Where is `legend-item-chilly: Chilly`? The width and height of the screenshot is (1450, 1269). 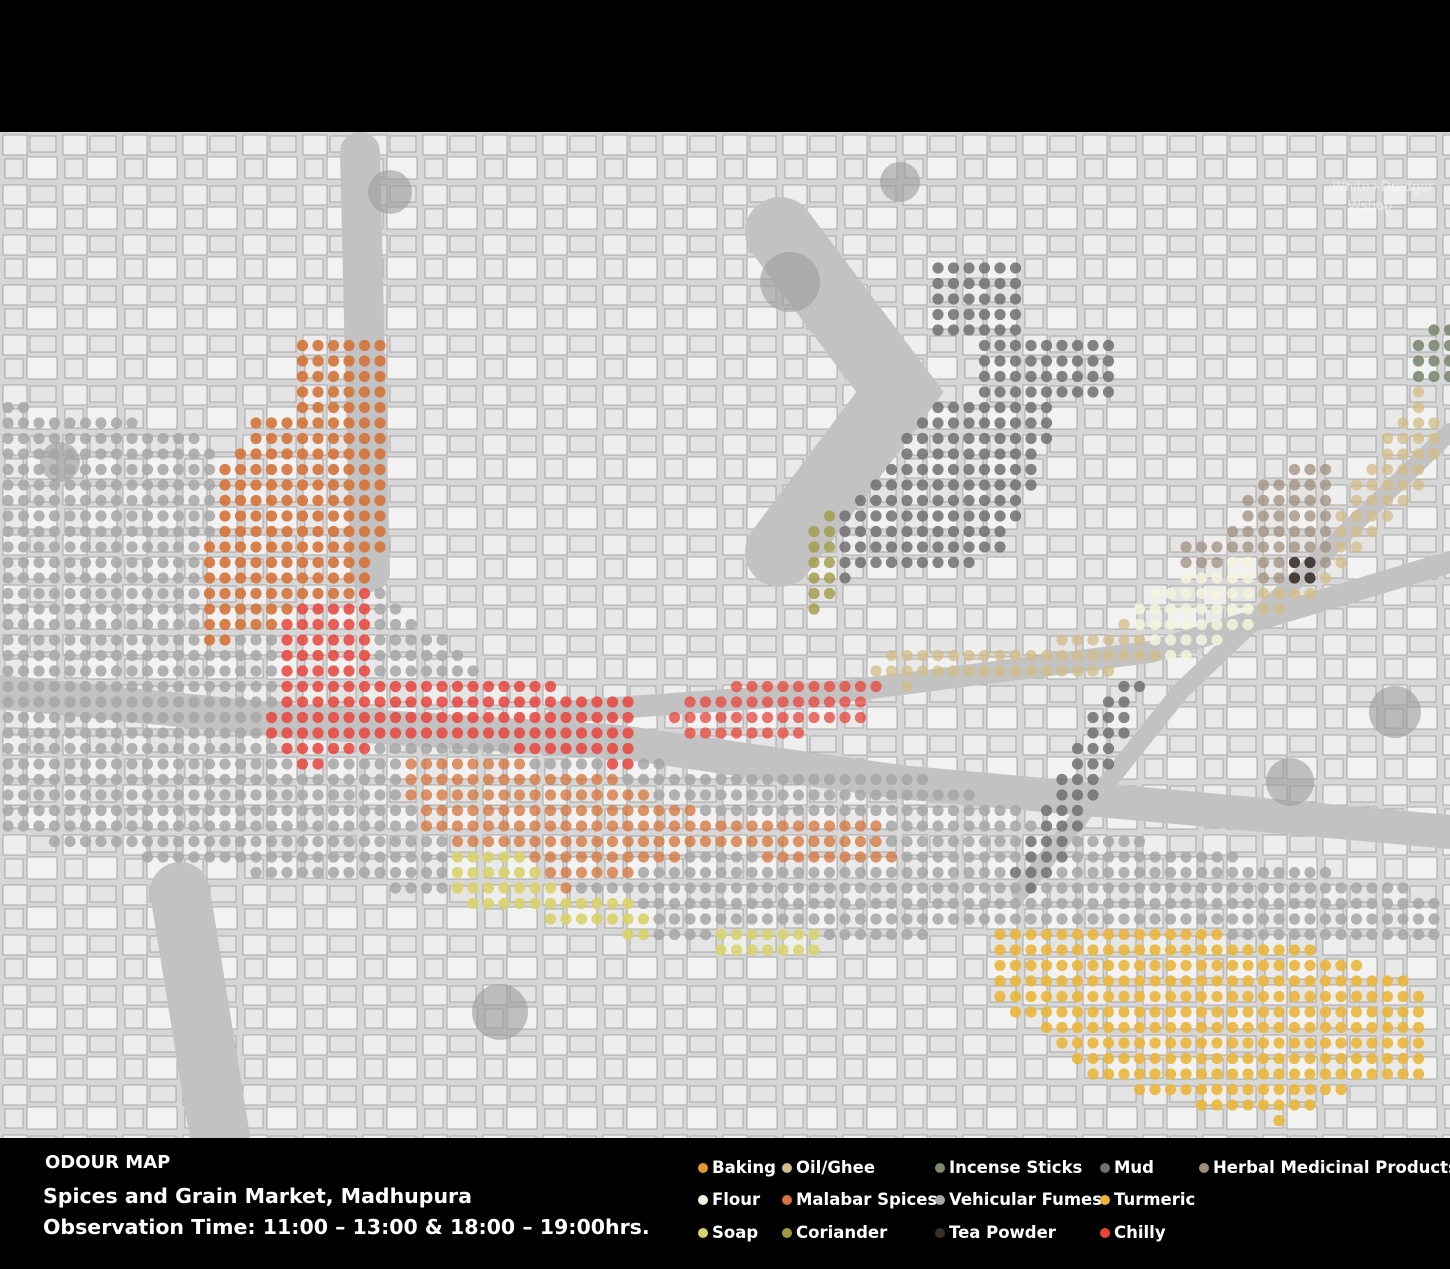 legend-item-chilly: Chilly is located at coordinates (1133, 1232).